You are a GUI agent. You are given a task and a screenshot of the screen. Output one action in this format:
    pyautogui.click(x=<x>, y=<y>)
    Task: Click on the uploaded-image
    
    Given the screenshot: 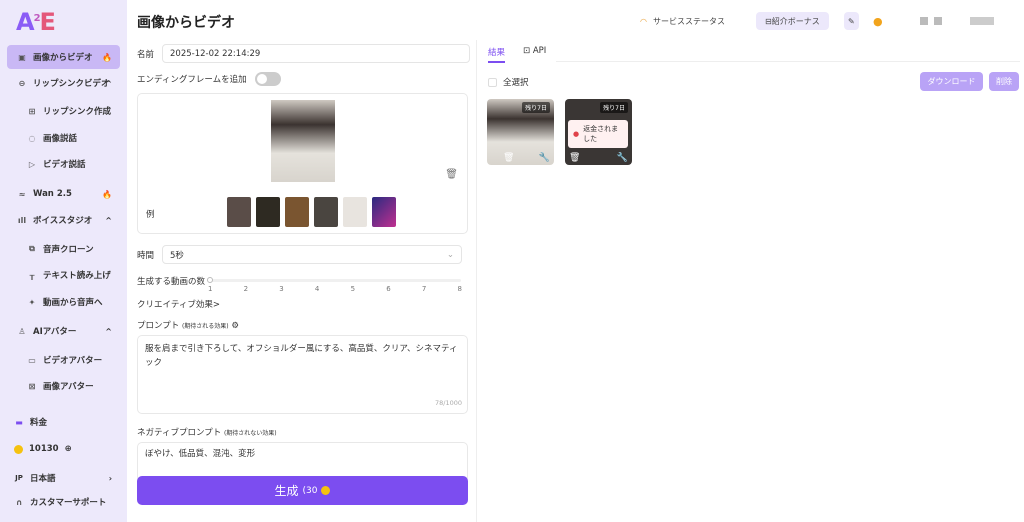 What is the action you would take?
    pyautogui.click(x=303, y=141)
    